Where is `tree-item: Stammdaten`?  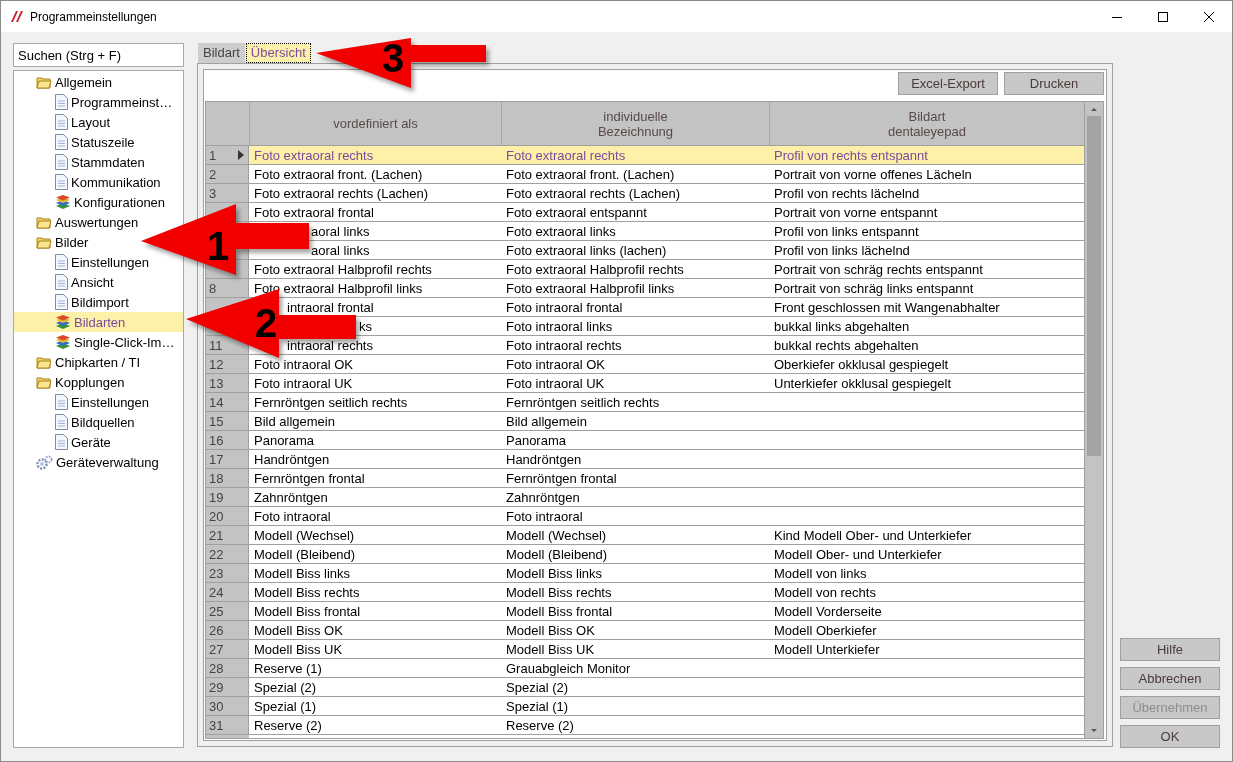 tree-item: Stammdaten is located at coordinates (79, 162).